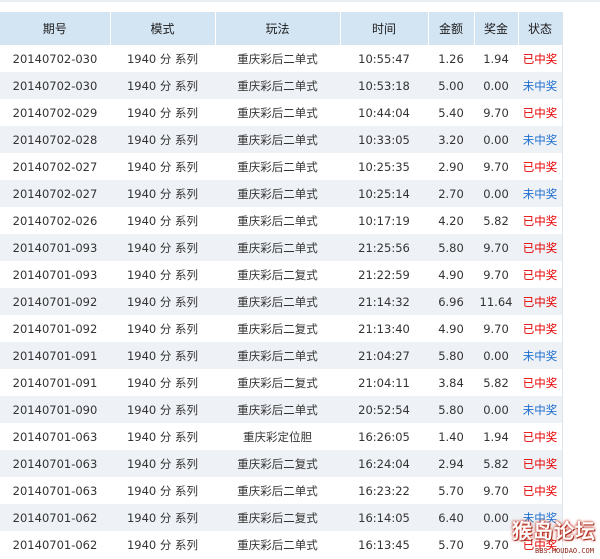 This screenshot has height=559, width=600. Describe the element at coordinates (55, 382) in the screenshot. I see `period-cell: 20140701-091` at that location.